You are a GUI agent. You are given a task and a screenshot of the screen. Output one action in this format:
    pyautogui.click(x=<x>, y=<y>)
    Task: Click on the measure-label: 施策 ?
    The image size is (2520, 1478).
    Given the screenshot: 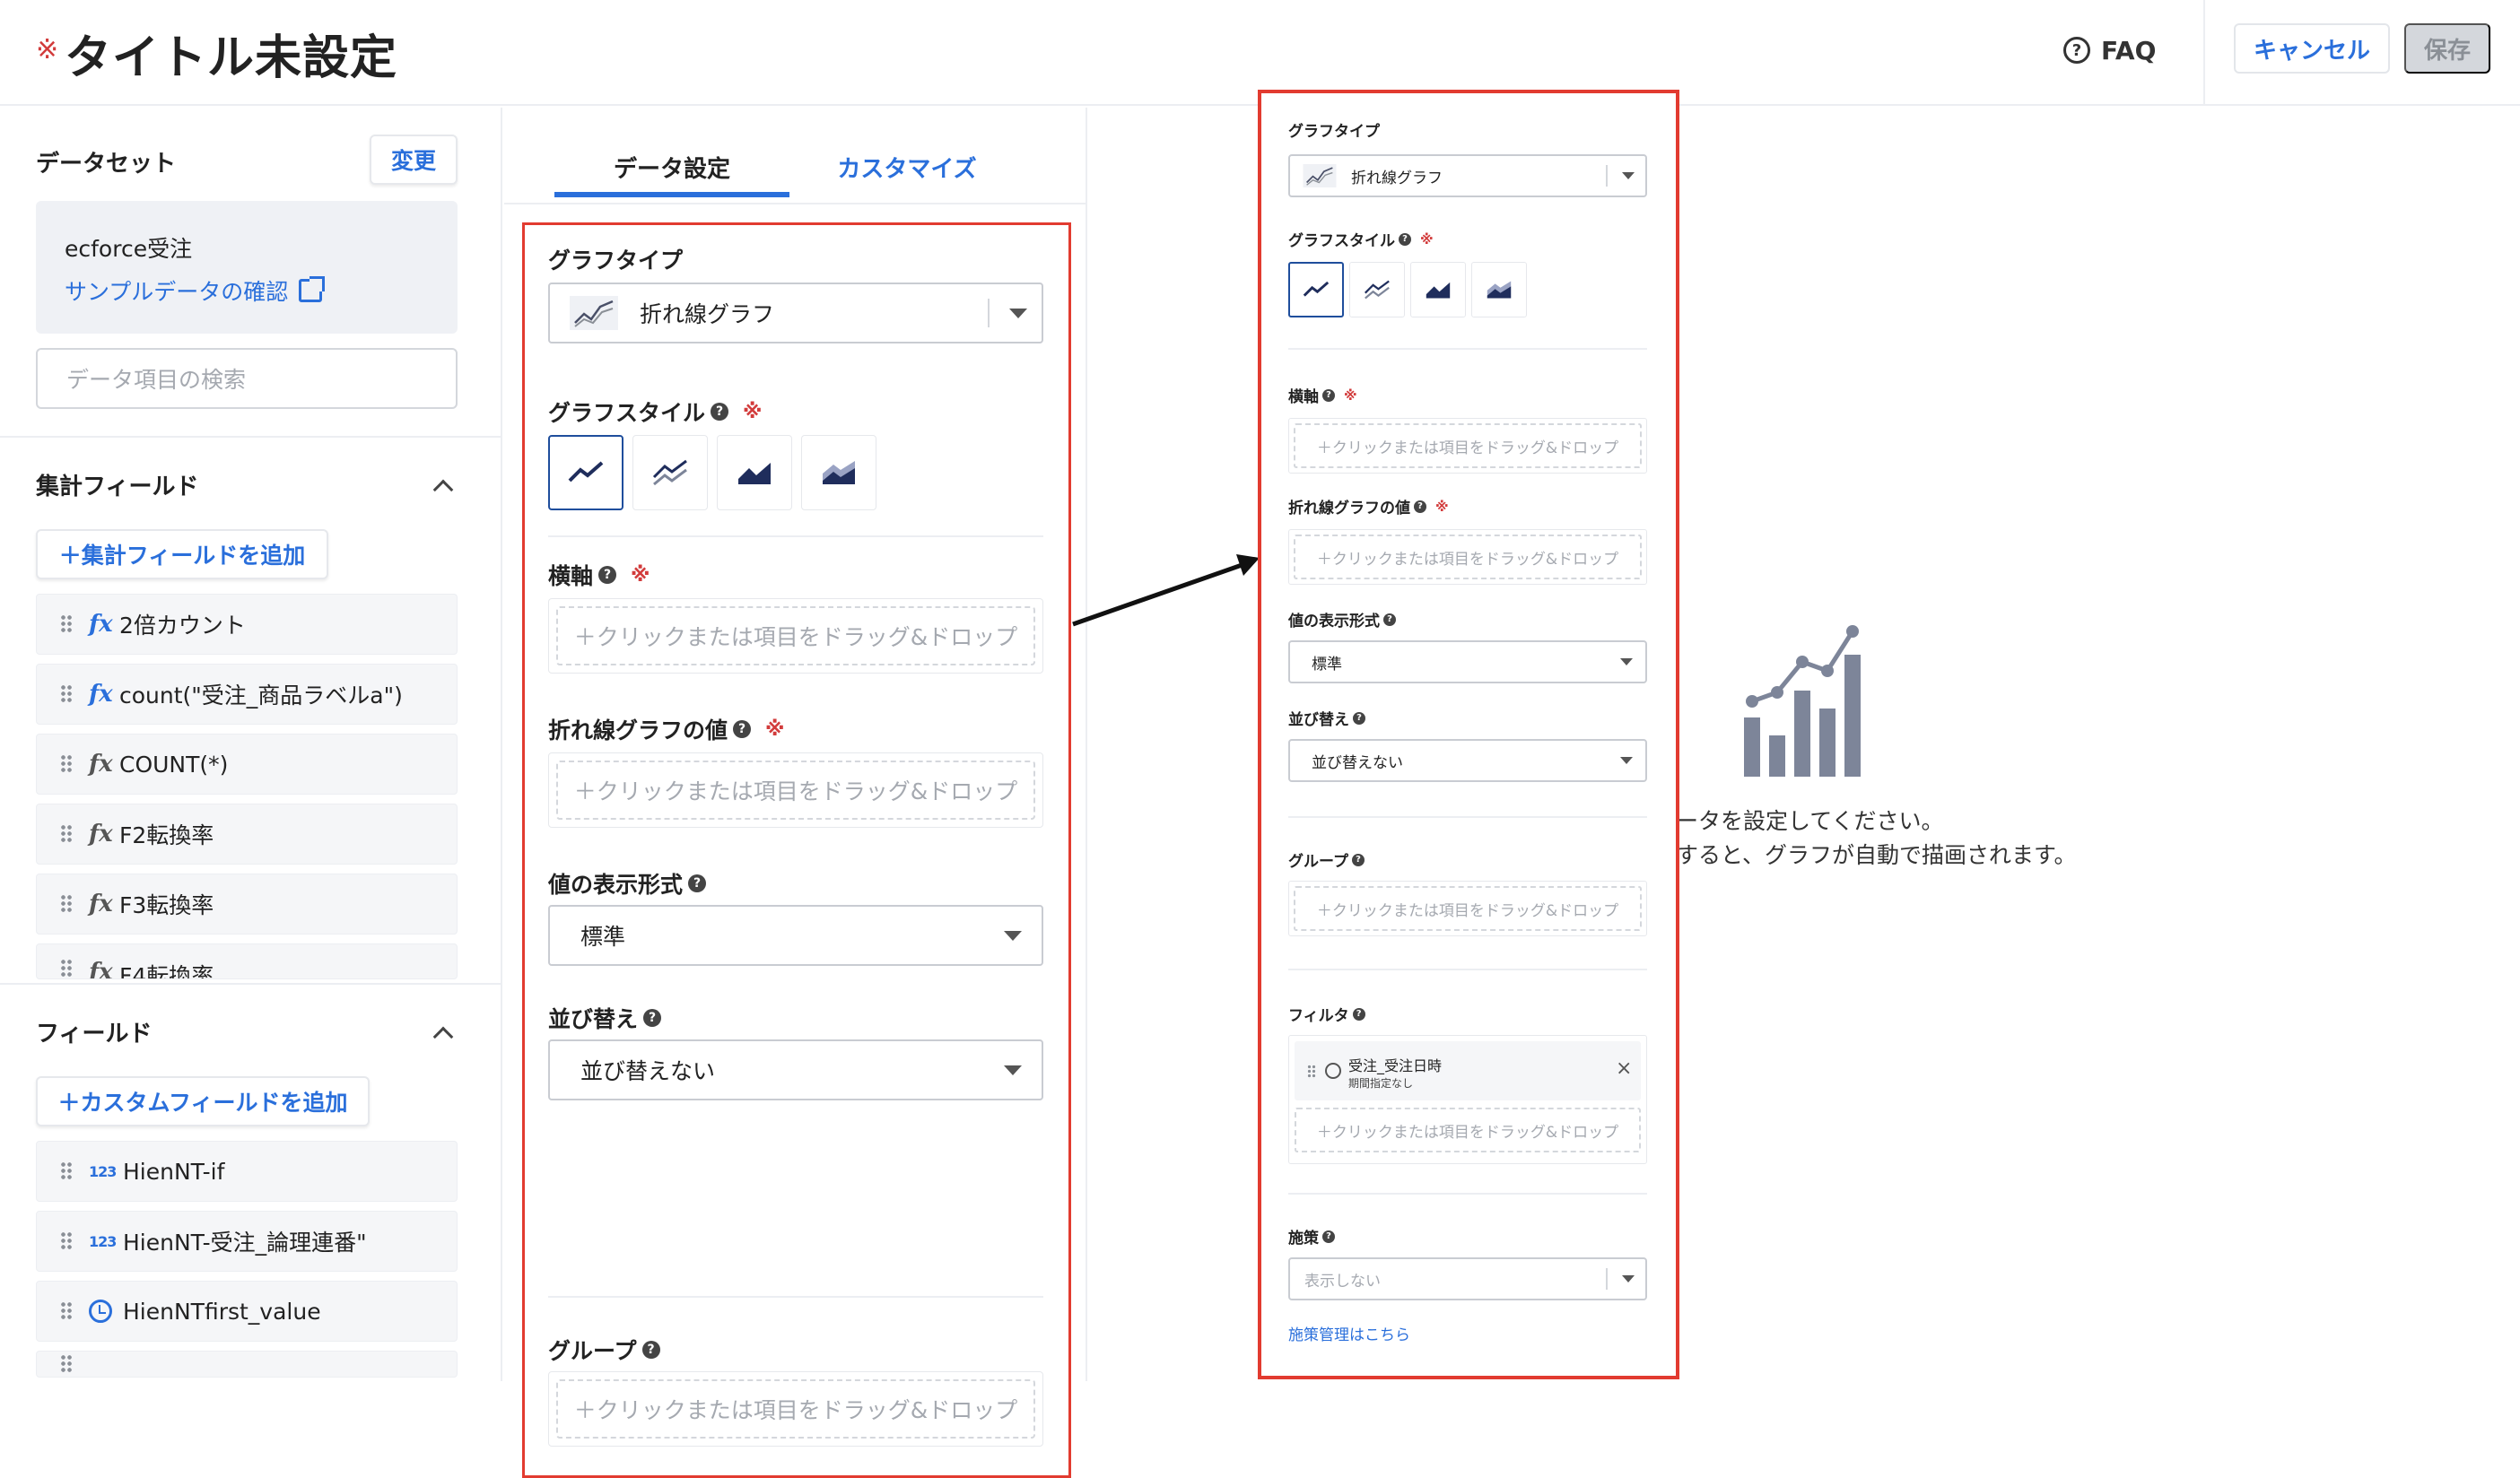 What is the action you would take?
    pyautogui.click(x=1311, y=1236)
    